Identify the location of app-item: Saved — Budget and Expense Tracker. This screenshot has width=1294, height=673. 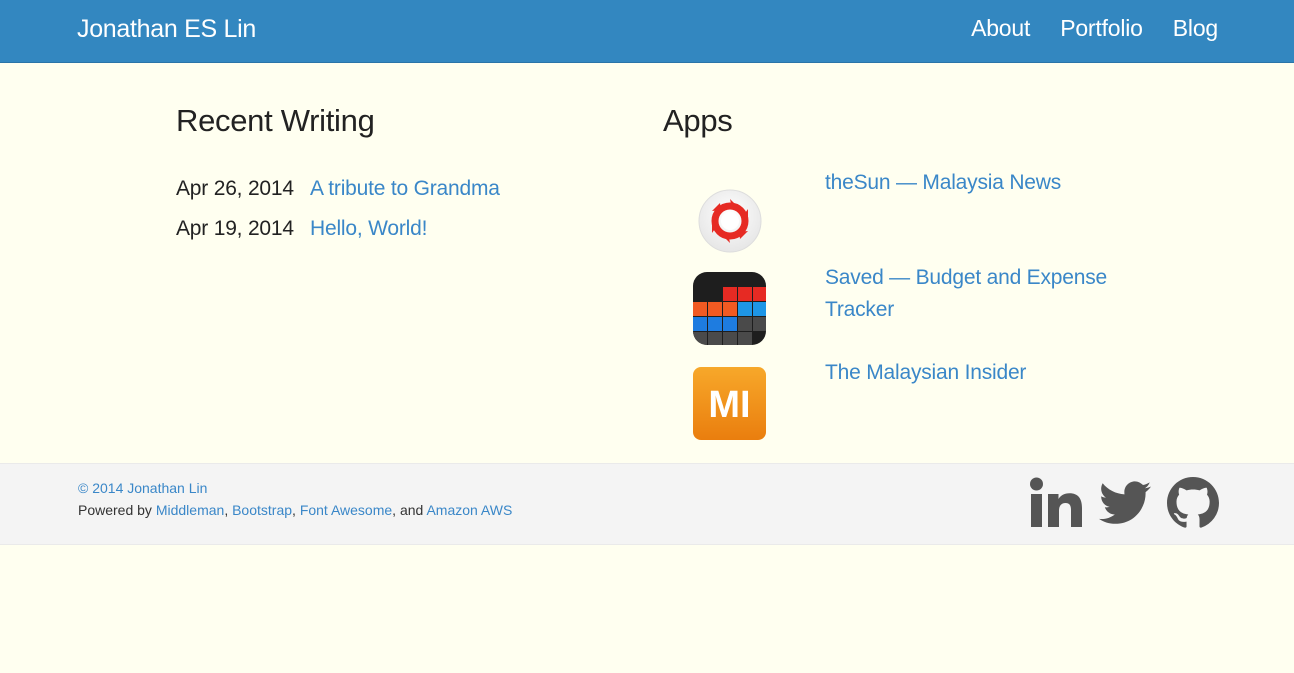
(893, 316).